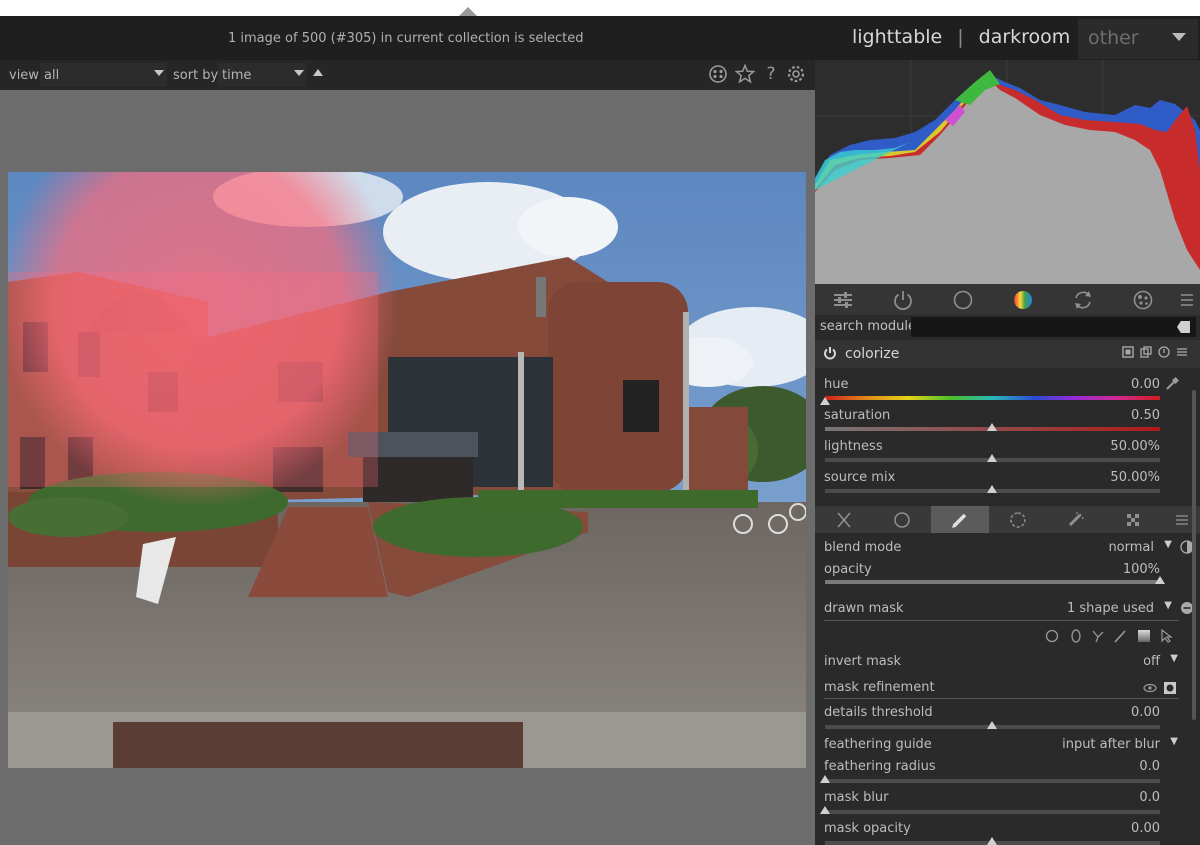  I want to click on drawn-mask-divider, so click(1001, 620).